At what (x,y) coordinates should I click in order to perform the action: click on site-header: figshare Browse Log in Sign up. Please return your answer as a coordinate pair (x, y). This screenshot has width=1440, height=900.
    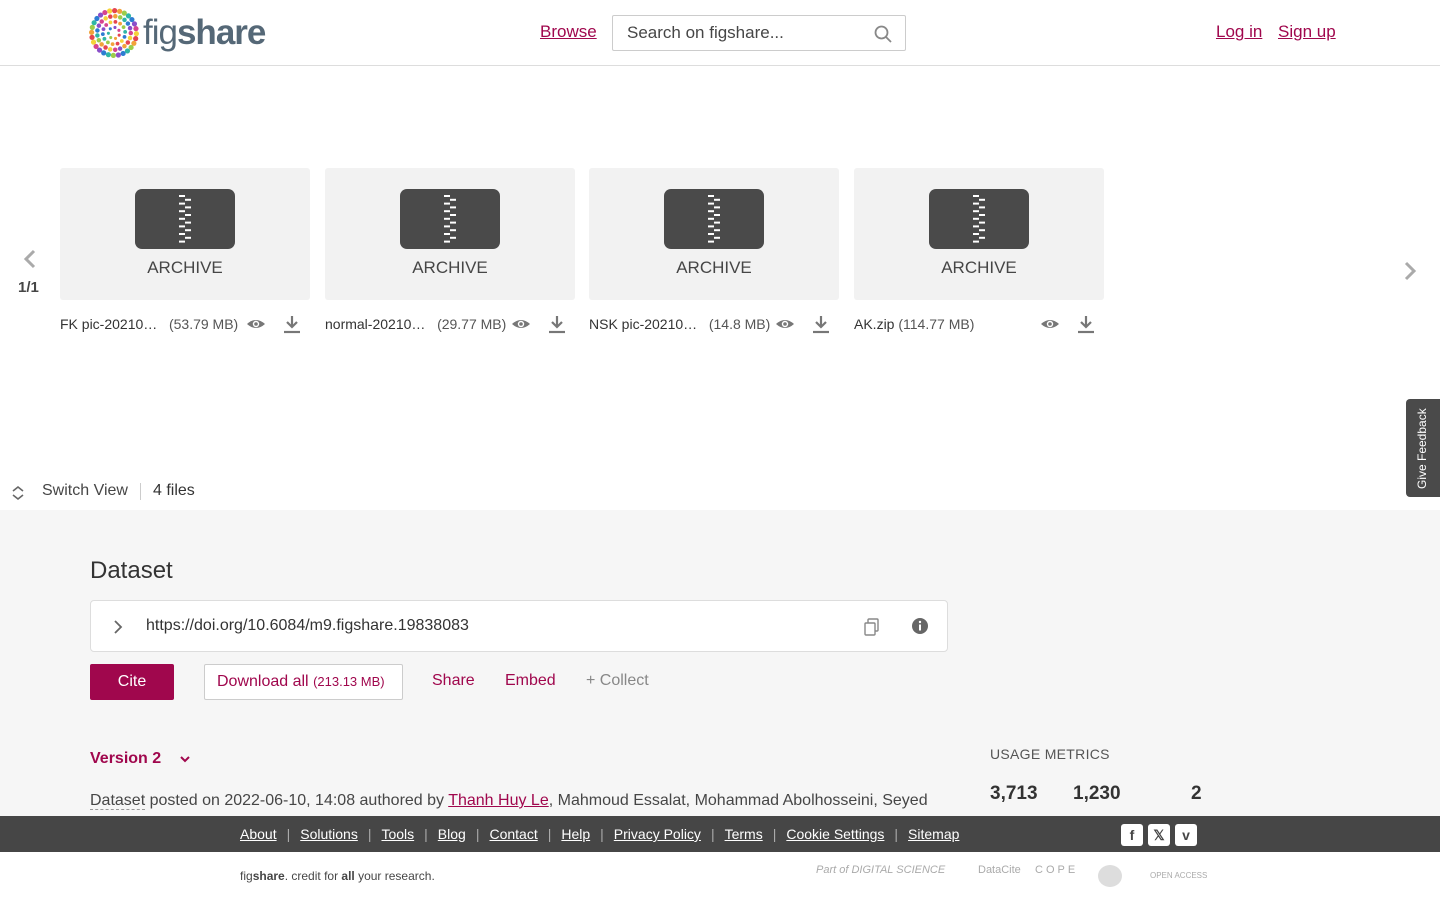
    Looking at the image, I should click on (720, 33).